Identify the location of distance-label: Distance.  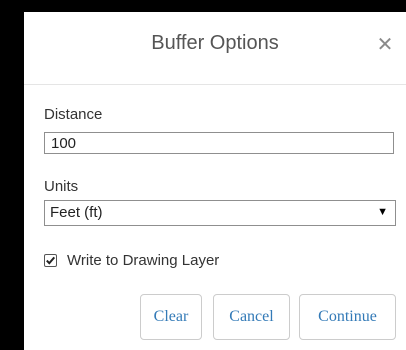
(73, 114).